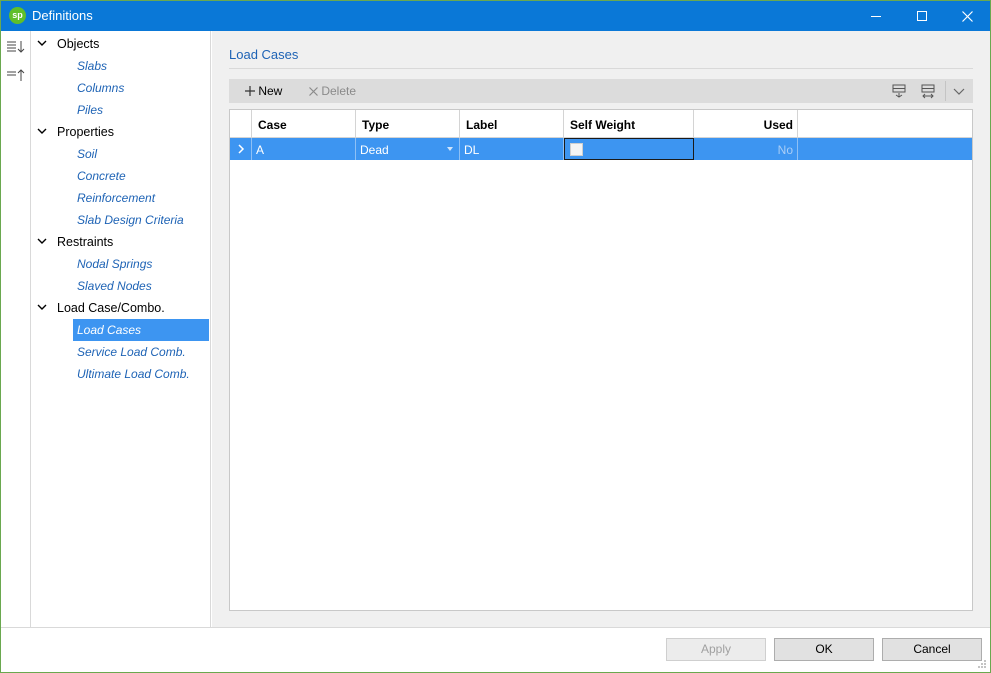 The width and height of the screenshot is (991, 673). I want to click on insert-row-icon, so click(899, 91).